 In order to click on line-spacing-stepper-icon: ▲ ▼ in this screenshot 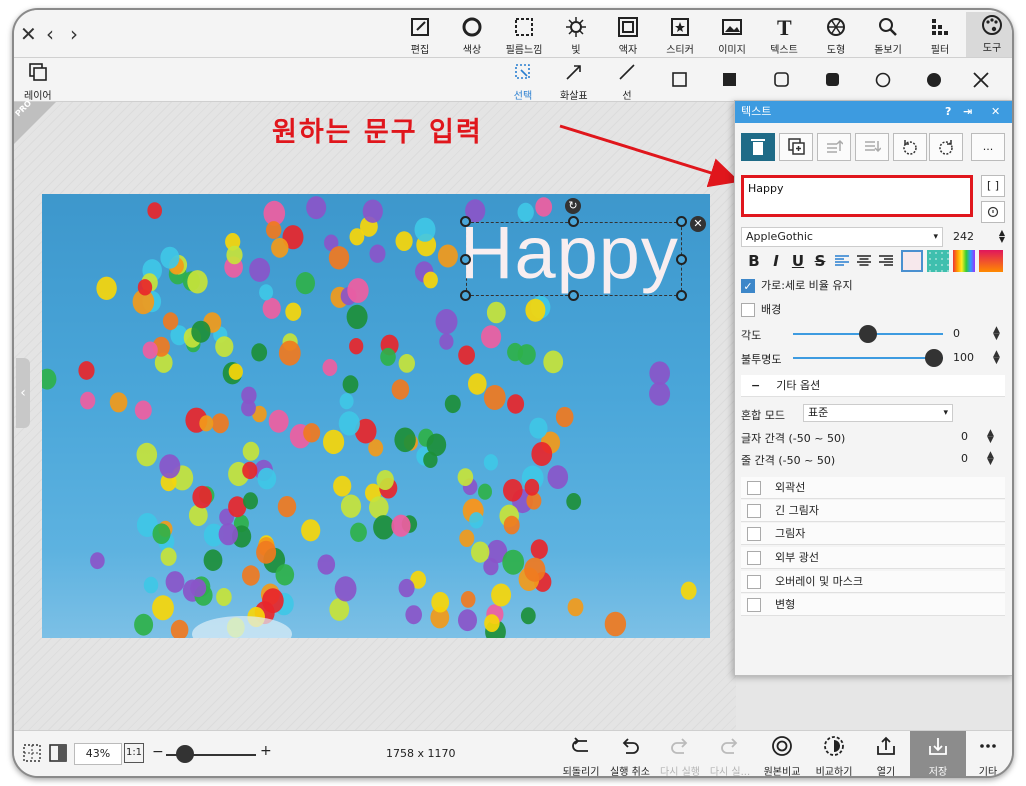, I will do `click(990, 459)`.